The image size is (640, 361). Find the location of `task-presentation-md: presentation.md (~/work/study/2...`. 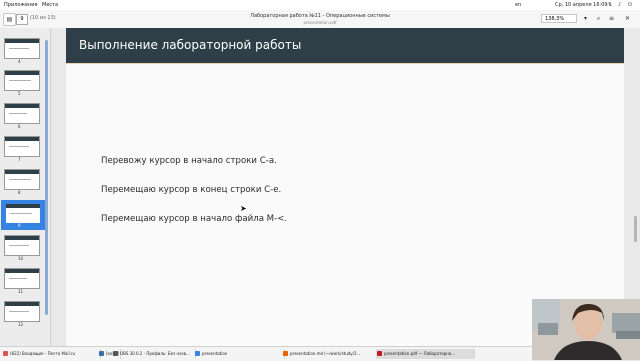

task-presentation-md: presentation.md (~/work/study/2... is located at coordinates (331, 354).